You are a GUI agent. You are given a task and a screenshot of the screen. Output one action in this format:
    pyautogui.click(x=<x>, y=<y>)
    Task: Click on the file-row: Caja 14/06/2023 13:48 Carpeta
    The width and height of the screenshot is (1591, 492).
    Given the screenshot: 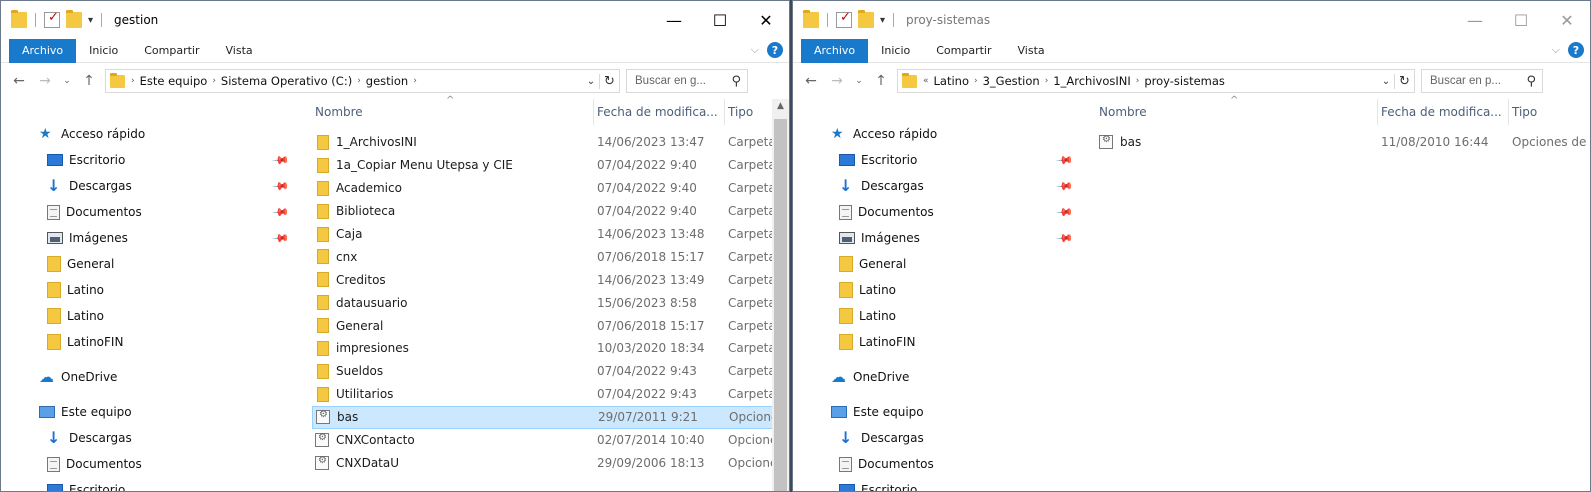 What is the action you would take?
    pyautogui.click(x=550, y=234)
    